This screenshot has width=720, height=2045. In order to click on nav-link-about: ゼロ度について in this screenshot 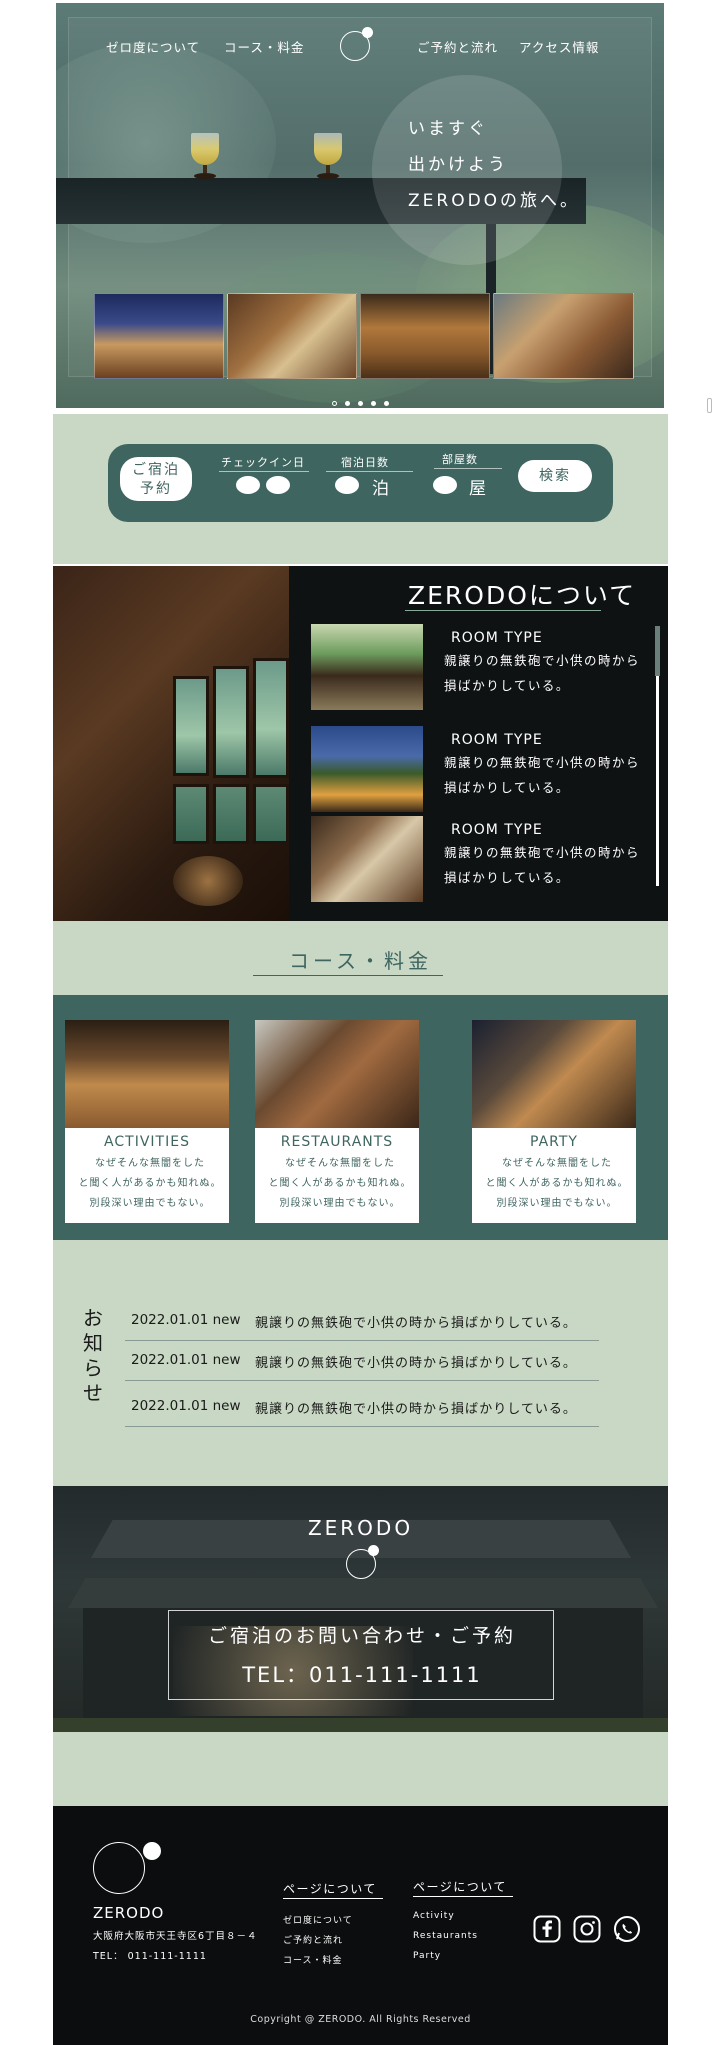, I will do `click(153, 46)`.